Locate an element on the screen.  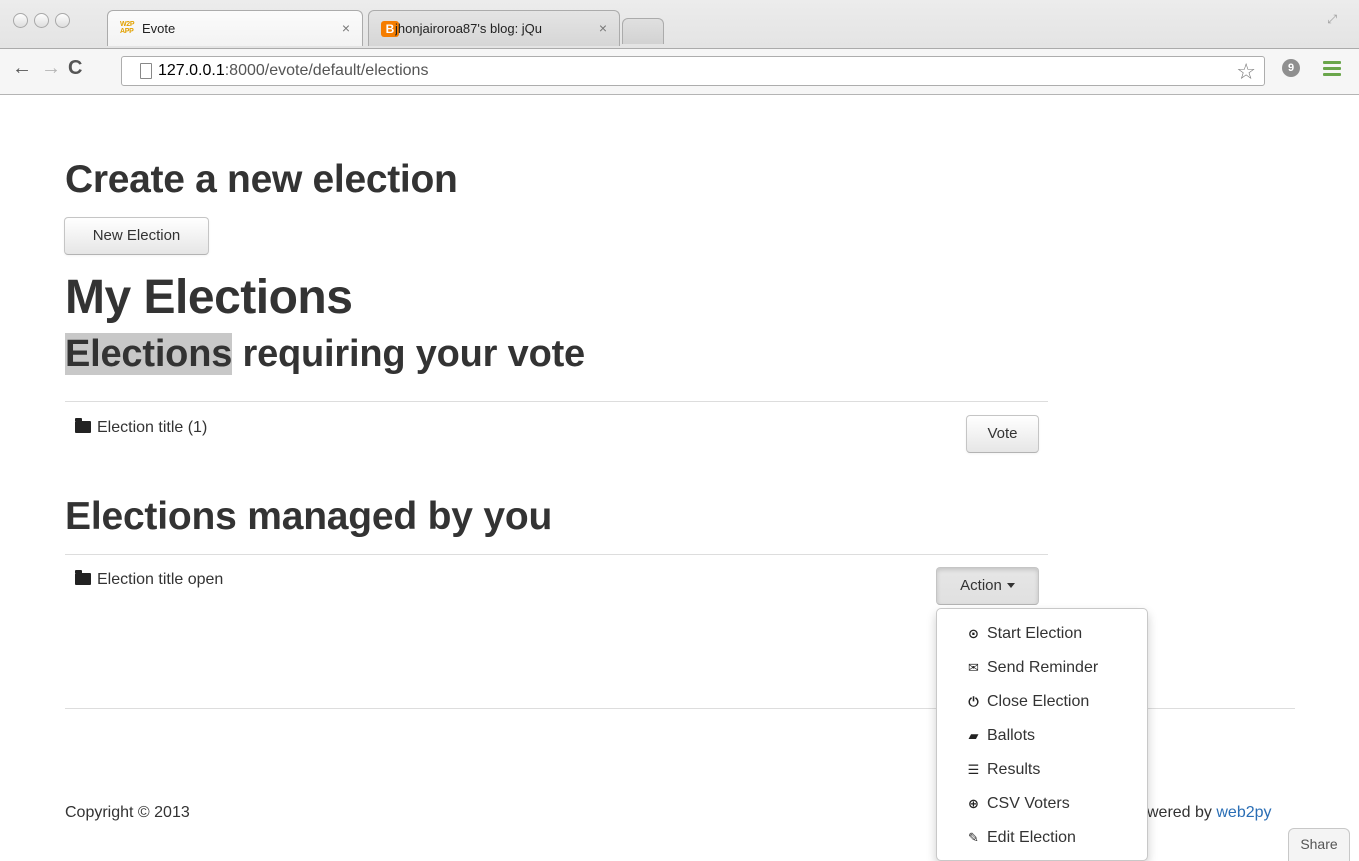
menu-item-edit-election: ✎ Edit Election is located at coordinates (1042, 838).